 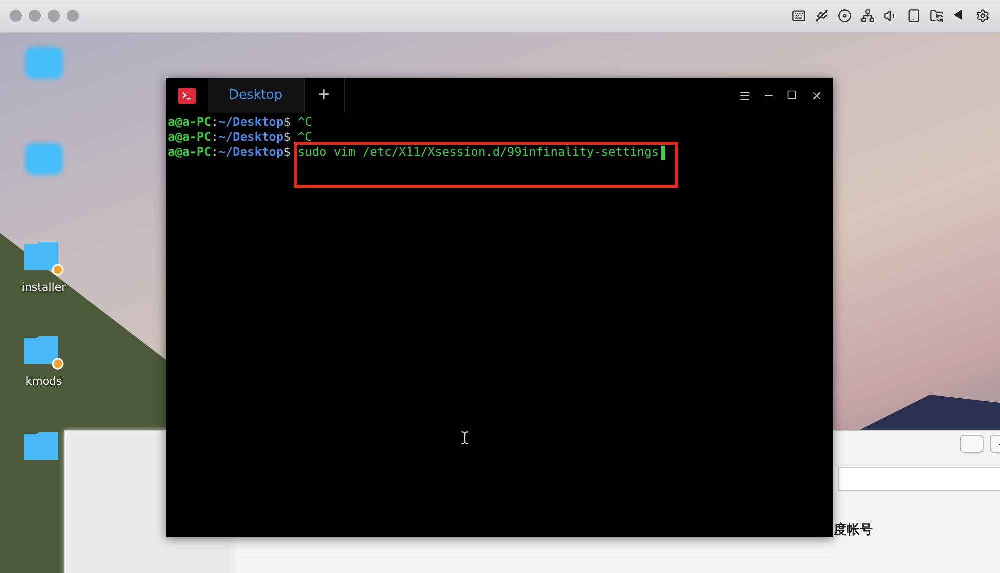 What do you see at coordinates (799, 16) in the screenshot?
I see `keyboard-icon` at bounding box center [799, 16].